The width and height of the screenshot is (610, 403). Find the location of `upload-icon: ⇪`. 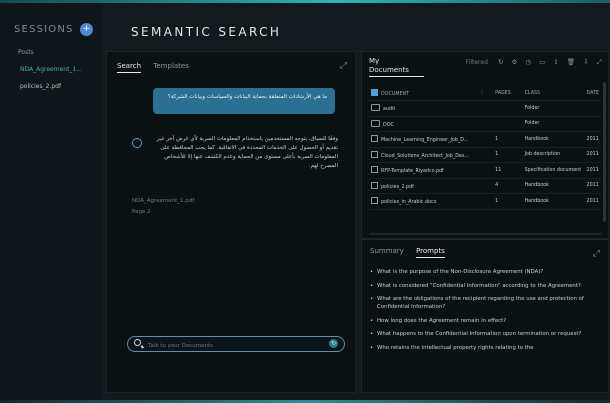

upload-icon: ⇪ is located at coordinates (555, 62).